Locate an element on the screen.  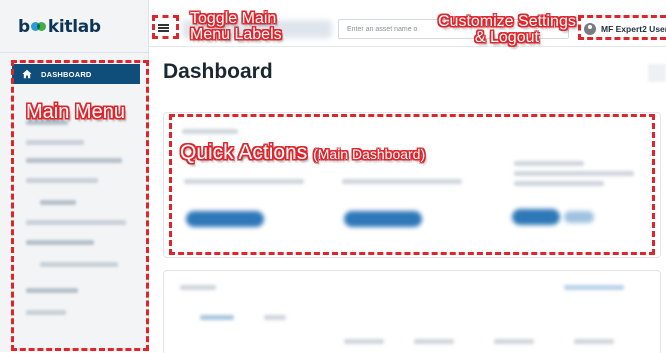
logo-text-left: b is located at coordinates (24, 27).